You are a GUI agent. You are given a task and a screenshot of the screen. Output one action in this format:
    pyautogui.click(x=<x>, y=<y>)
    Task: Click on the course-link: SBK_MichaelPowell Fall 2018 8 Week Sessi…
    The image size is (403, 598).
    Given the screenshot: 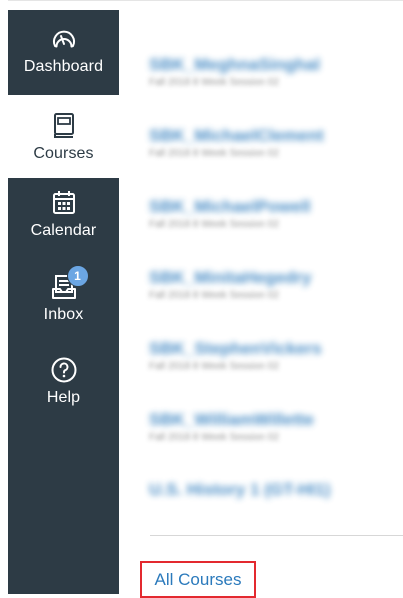 What is the action you would take?
    pyautogui.click(x=274, y=213)
    